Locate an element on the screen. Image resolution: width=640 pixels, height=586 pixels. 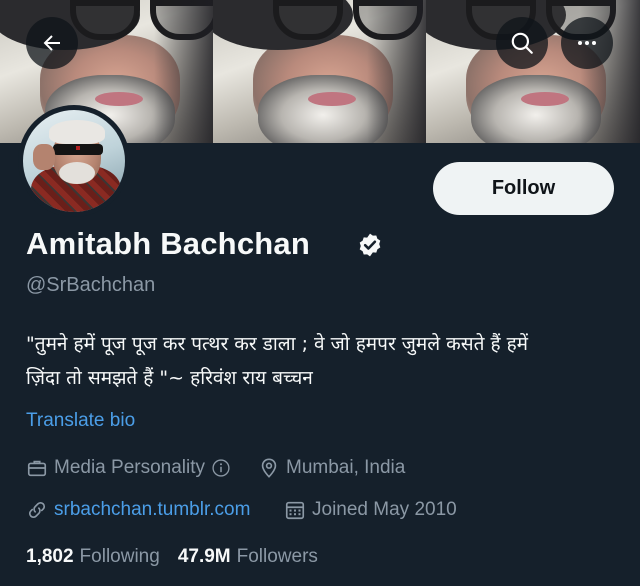
followers-count: 47.9M is located at coordinates (204, 556).